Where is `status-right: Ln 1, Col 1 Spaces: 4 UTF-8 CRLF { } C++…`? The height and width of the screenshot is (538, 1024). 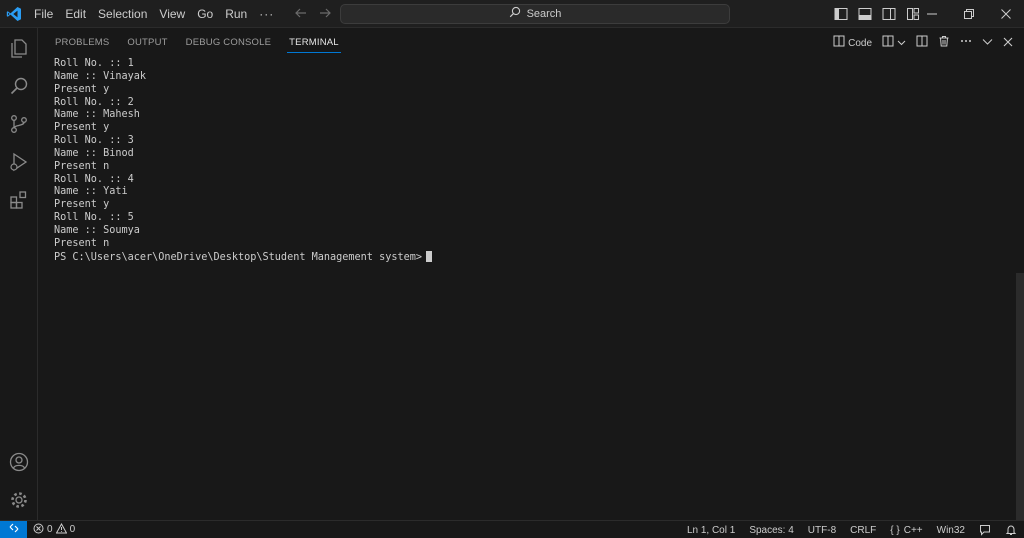 status-right: Ln 1, Col 1 Spaces: 4 UTF-8 CRLF { } C++… is located at coordinates (852, 529).